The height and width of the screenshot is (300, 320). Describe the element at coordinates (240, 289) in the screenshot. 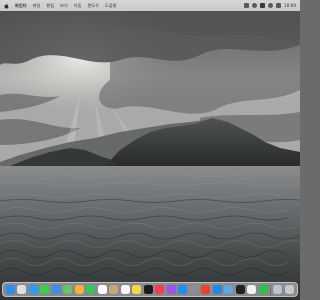

I see `terminal-icon` at that location.